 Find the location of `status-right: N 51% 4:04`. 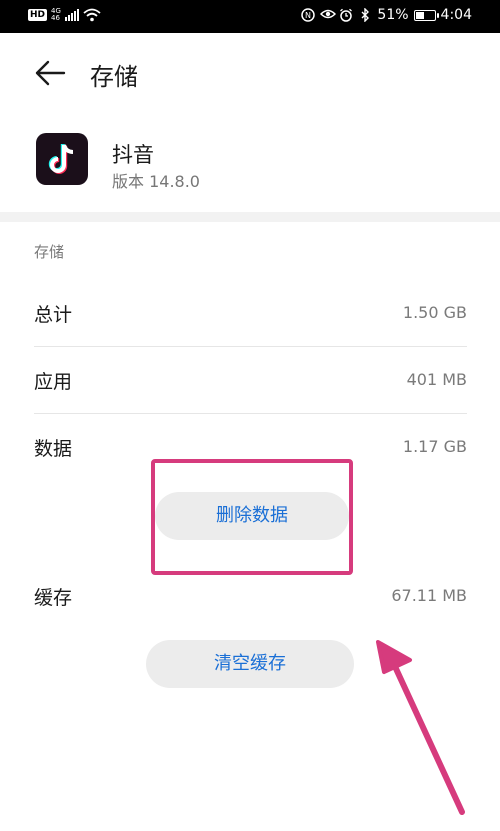

status-right: N 51% 4:04 is located at coordinates (386, 15).